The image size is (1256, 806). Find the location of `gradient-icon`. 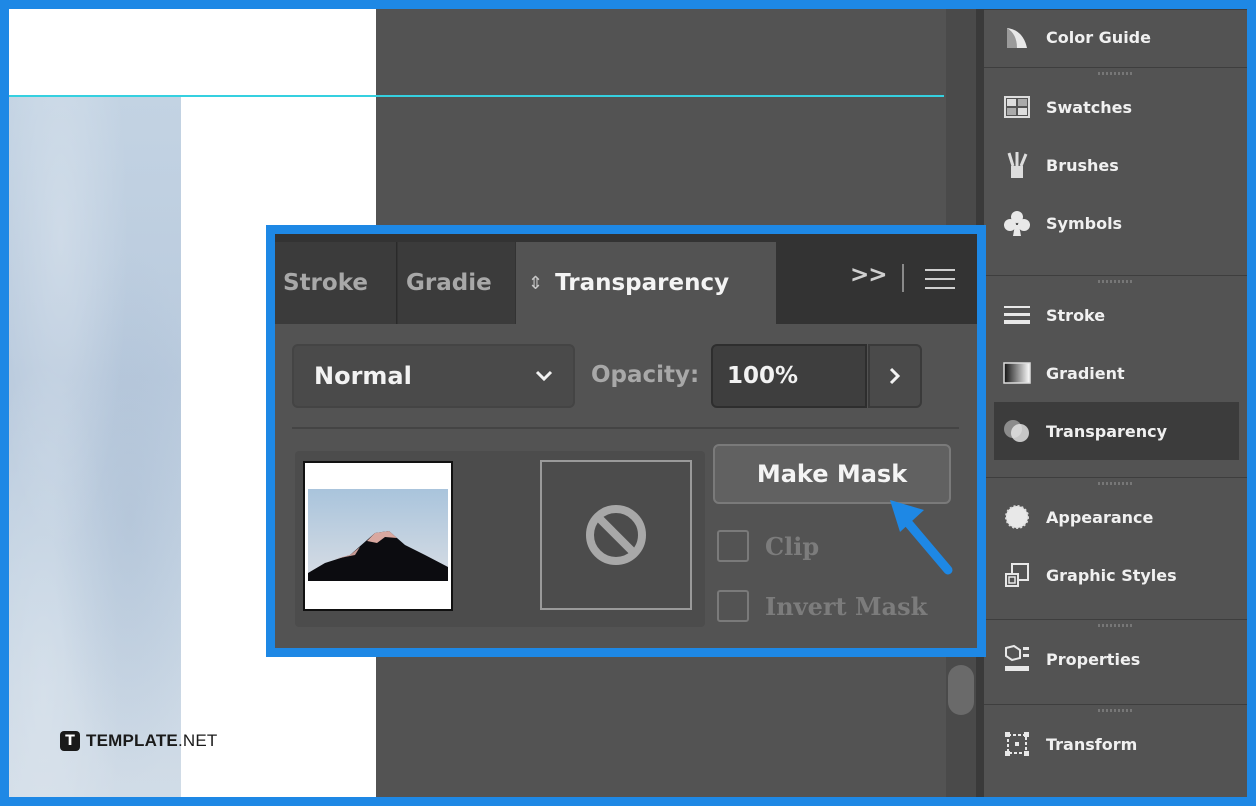

gradient-icon is located at coordinates (1017, 373).